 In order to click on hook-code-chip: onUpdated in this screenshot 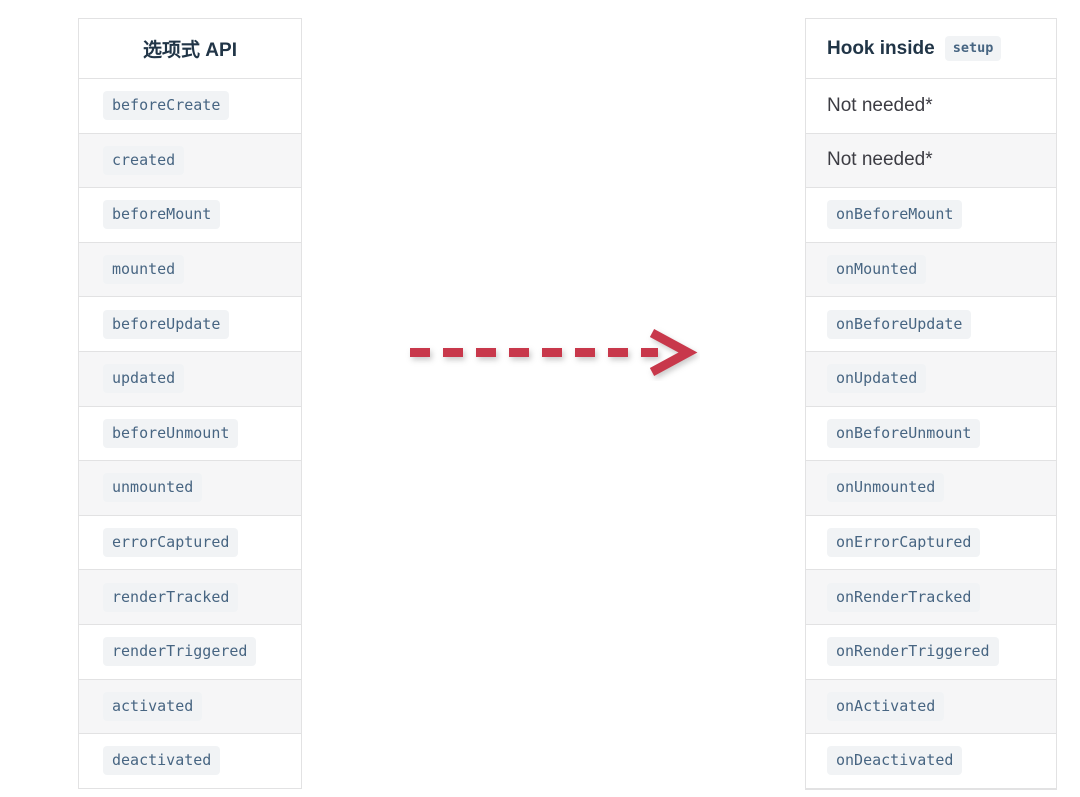, I will do `click(877, 379)`.